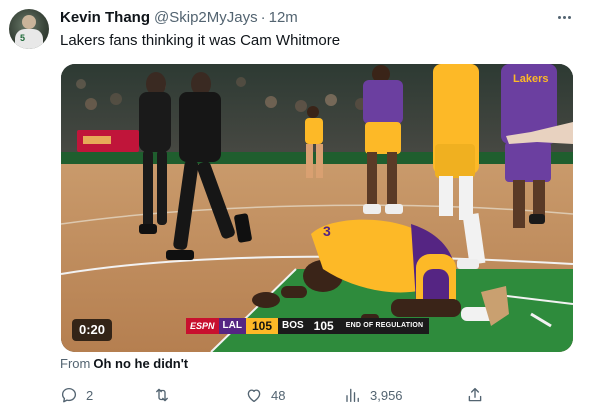 Image resolution: width=589 pixels, height=411 pixels. What do you see at coordinates (327, 231) in the screenshot?
I see `svg-text: 3` at bounding box center [327, 231].